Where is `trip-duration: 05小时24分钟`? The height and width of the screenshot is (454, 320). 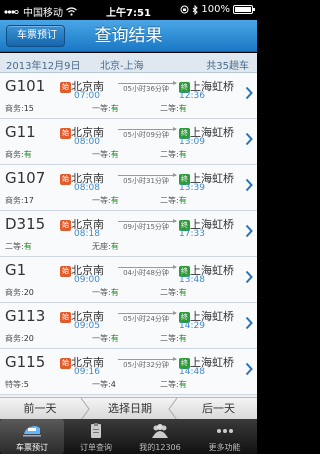
trip-duration: 05小时24分钟 is located at coordinates (146, 319).